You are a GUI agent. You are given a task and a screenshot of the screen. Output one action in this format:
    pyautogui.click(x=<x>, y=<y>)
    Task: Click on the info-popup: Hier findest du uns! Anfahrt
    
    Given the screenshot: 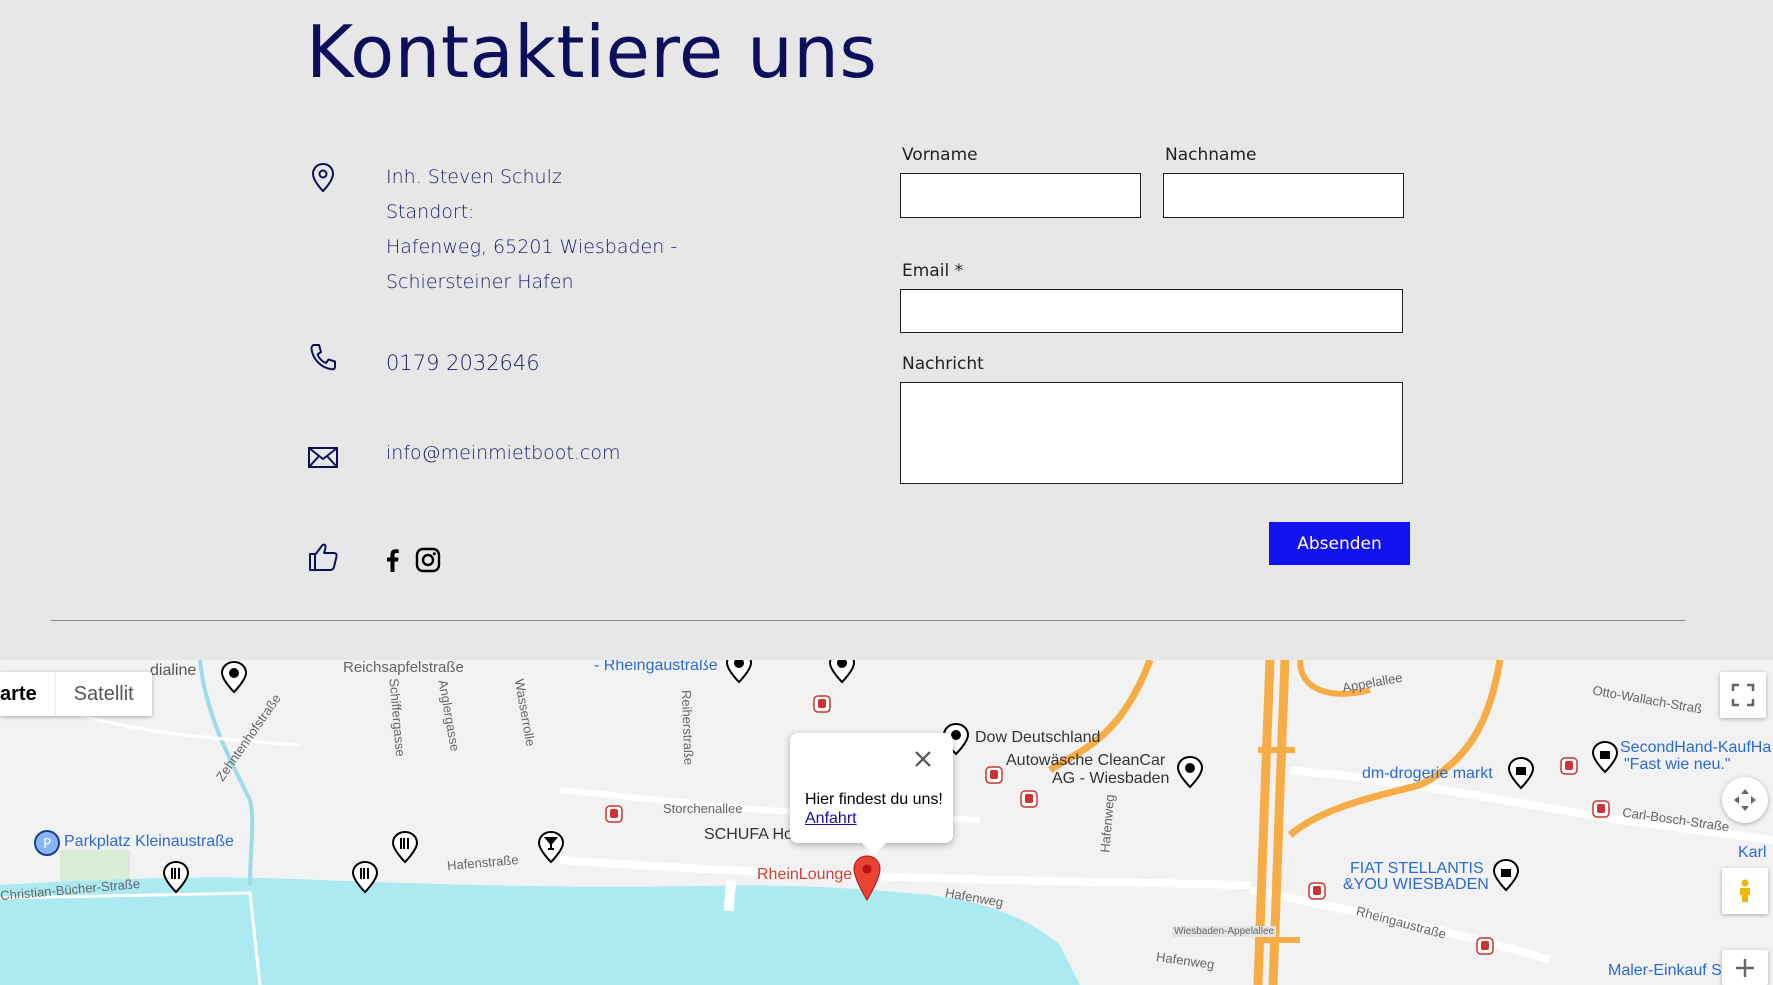 What is the action you would take?
    pyautogui.click(x=871, y=794)
    